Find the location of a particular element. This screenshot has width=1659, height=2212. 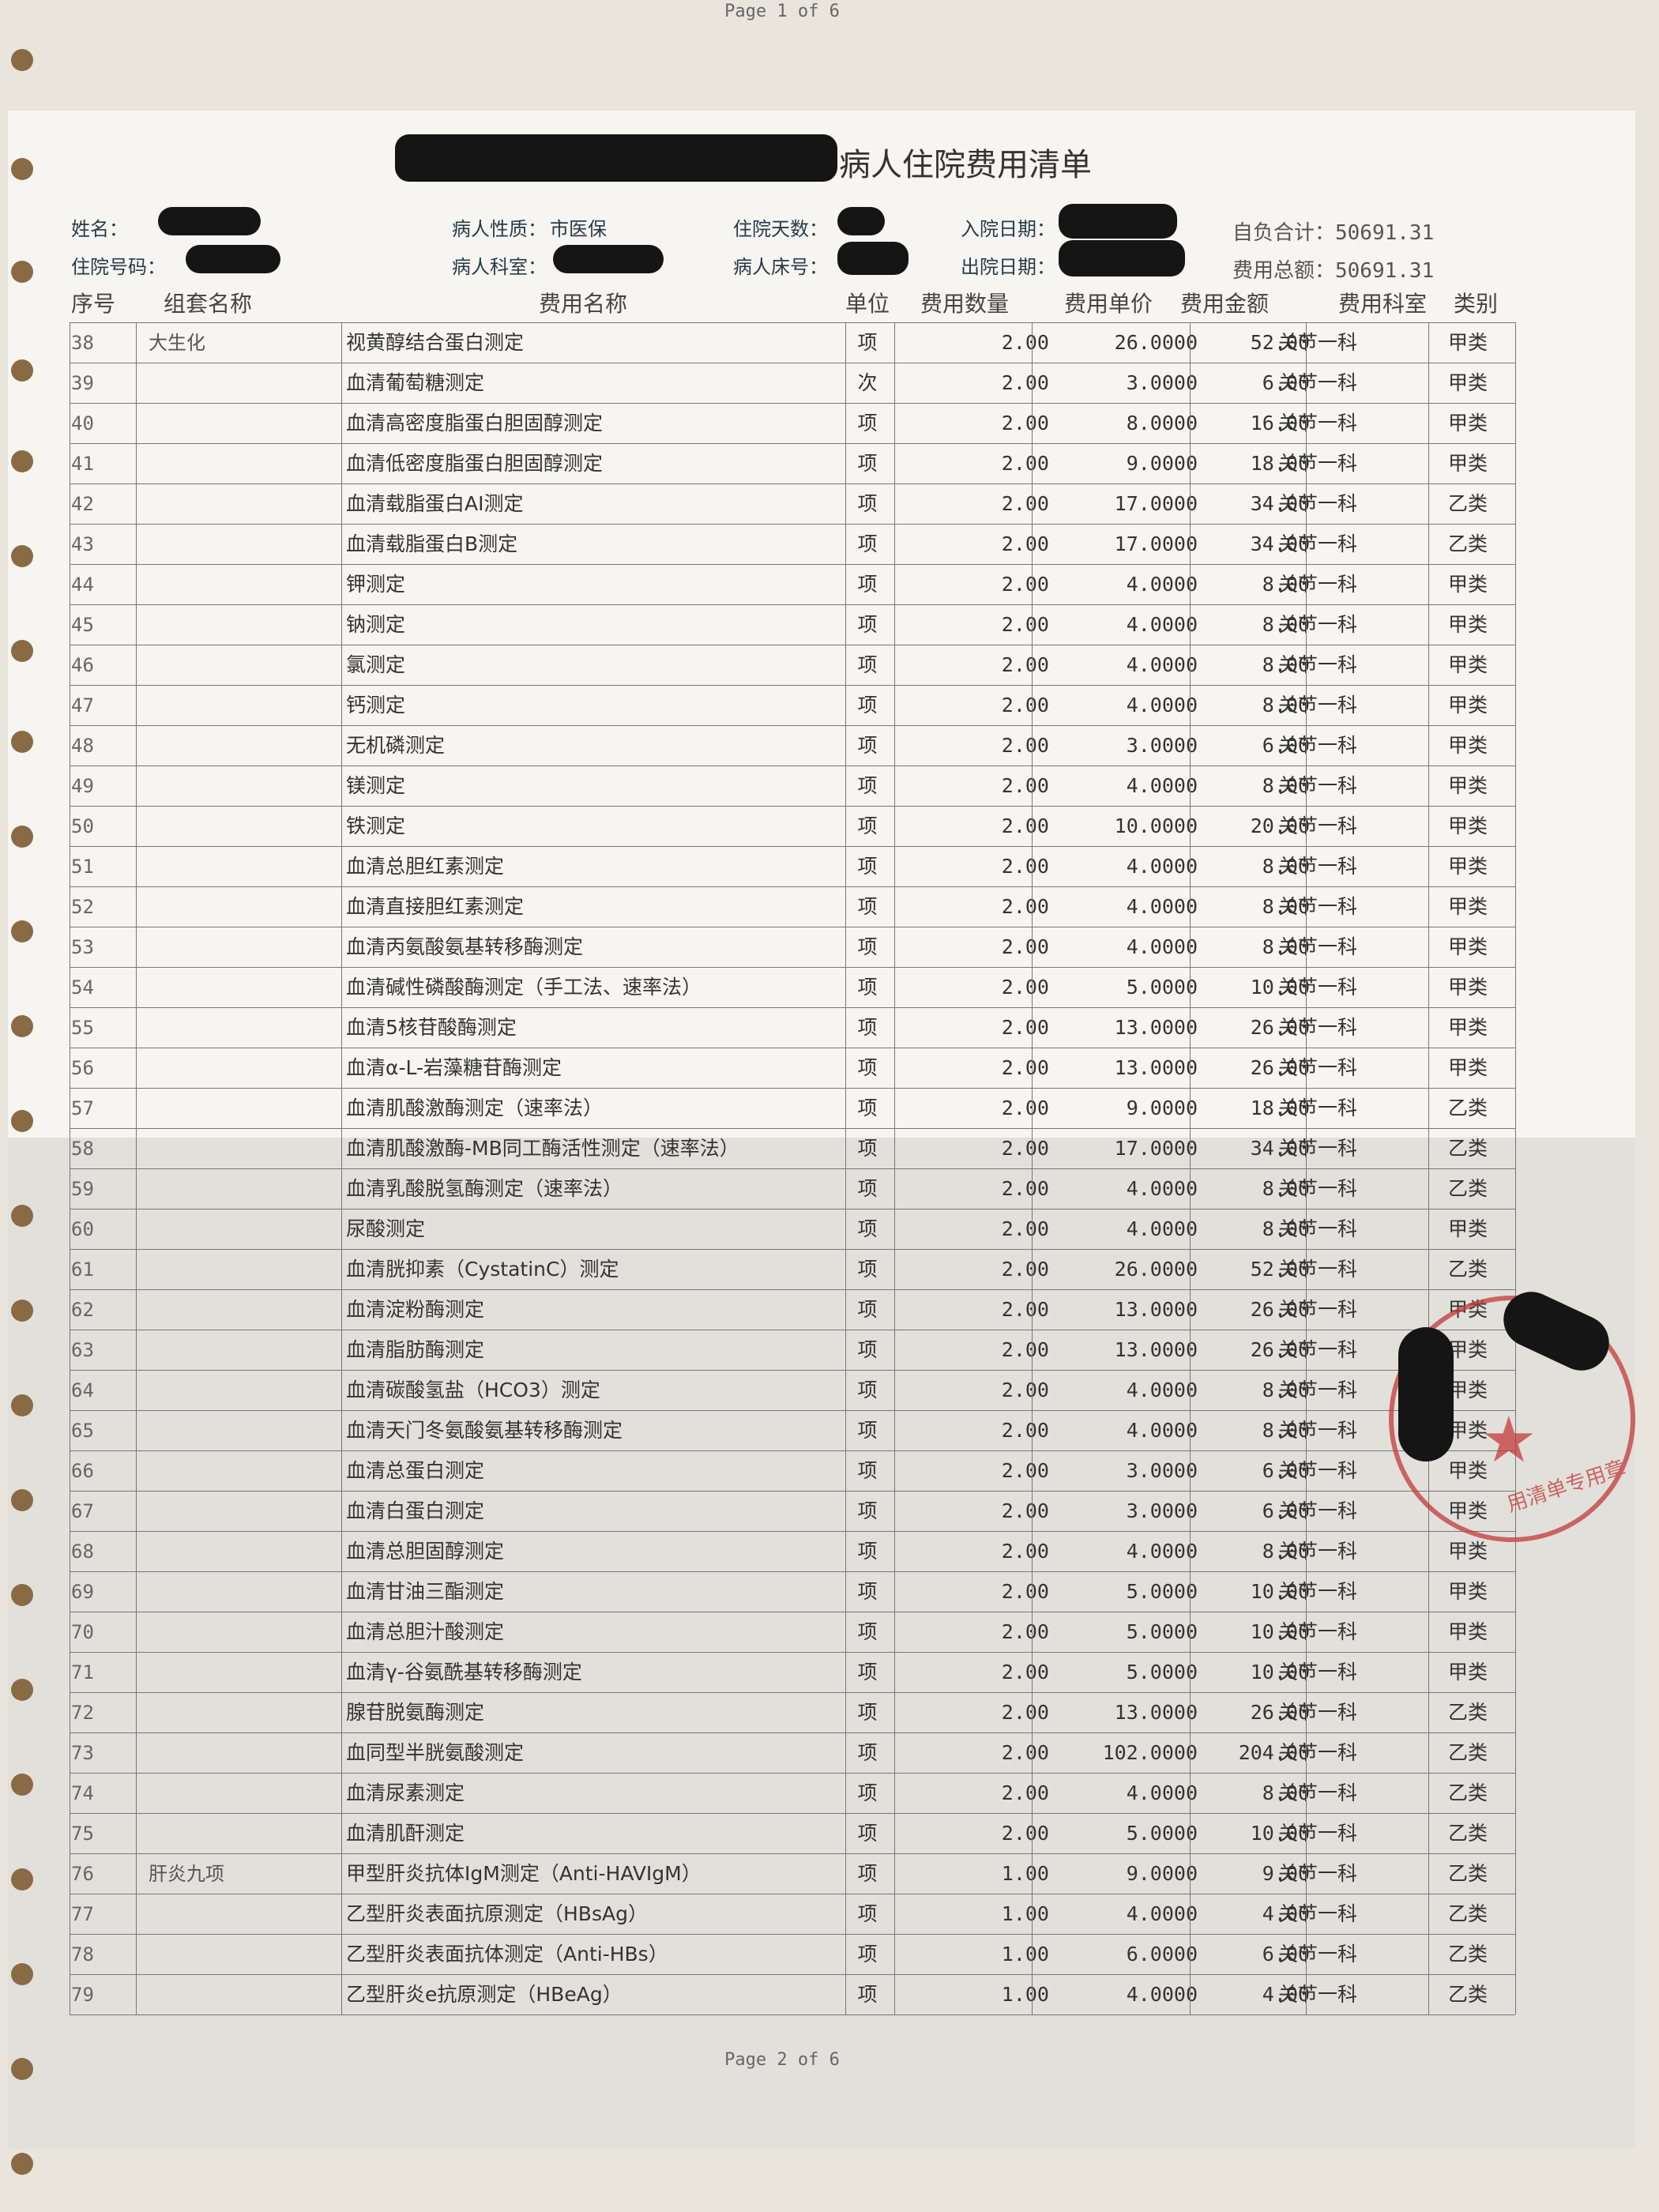

cell-name: 血清高密度脂蛋白胆固醇测定 is located at coordinates (475, 423).